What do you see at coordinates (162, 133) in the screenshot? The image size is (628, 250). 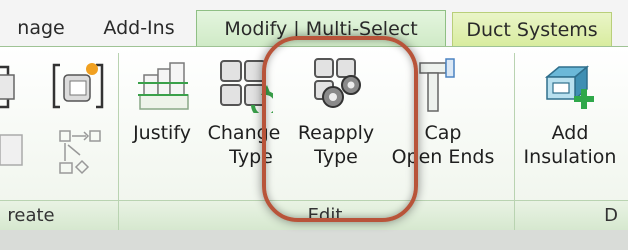 I see `justify-label: Justify` at bounding box center [162, 133].